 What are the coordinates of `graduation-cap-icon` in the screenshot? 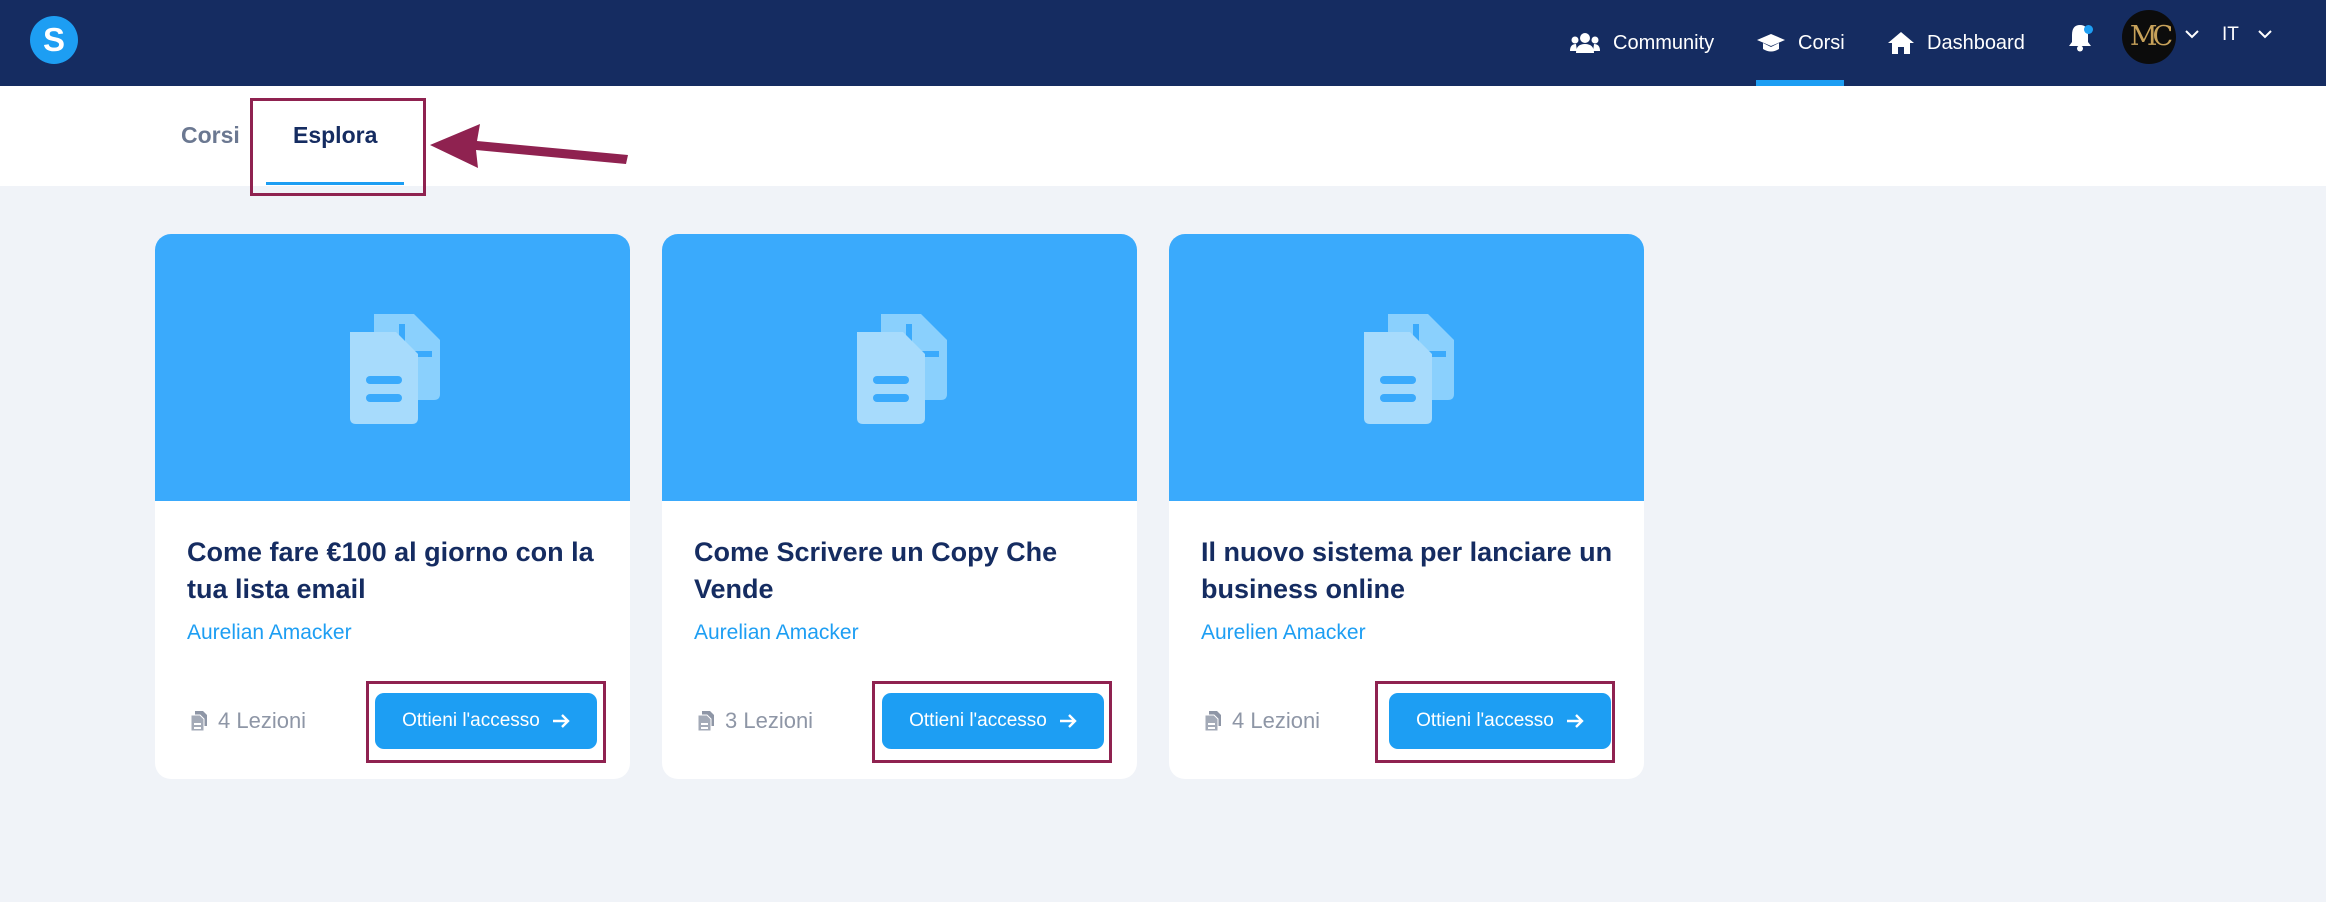 It's located at (1771, 43).